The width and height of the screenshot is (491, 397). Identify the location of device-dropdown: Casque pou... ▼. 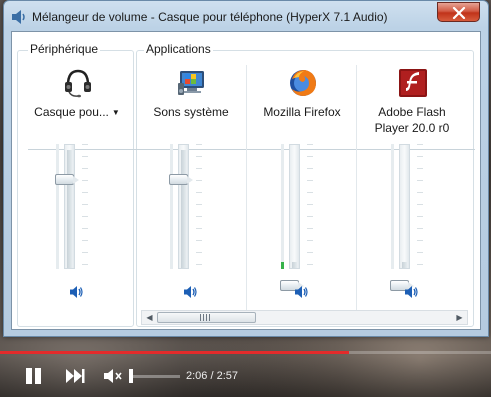
(77, 112).